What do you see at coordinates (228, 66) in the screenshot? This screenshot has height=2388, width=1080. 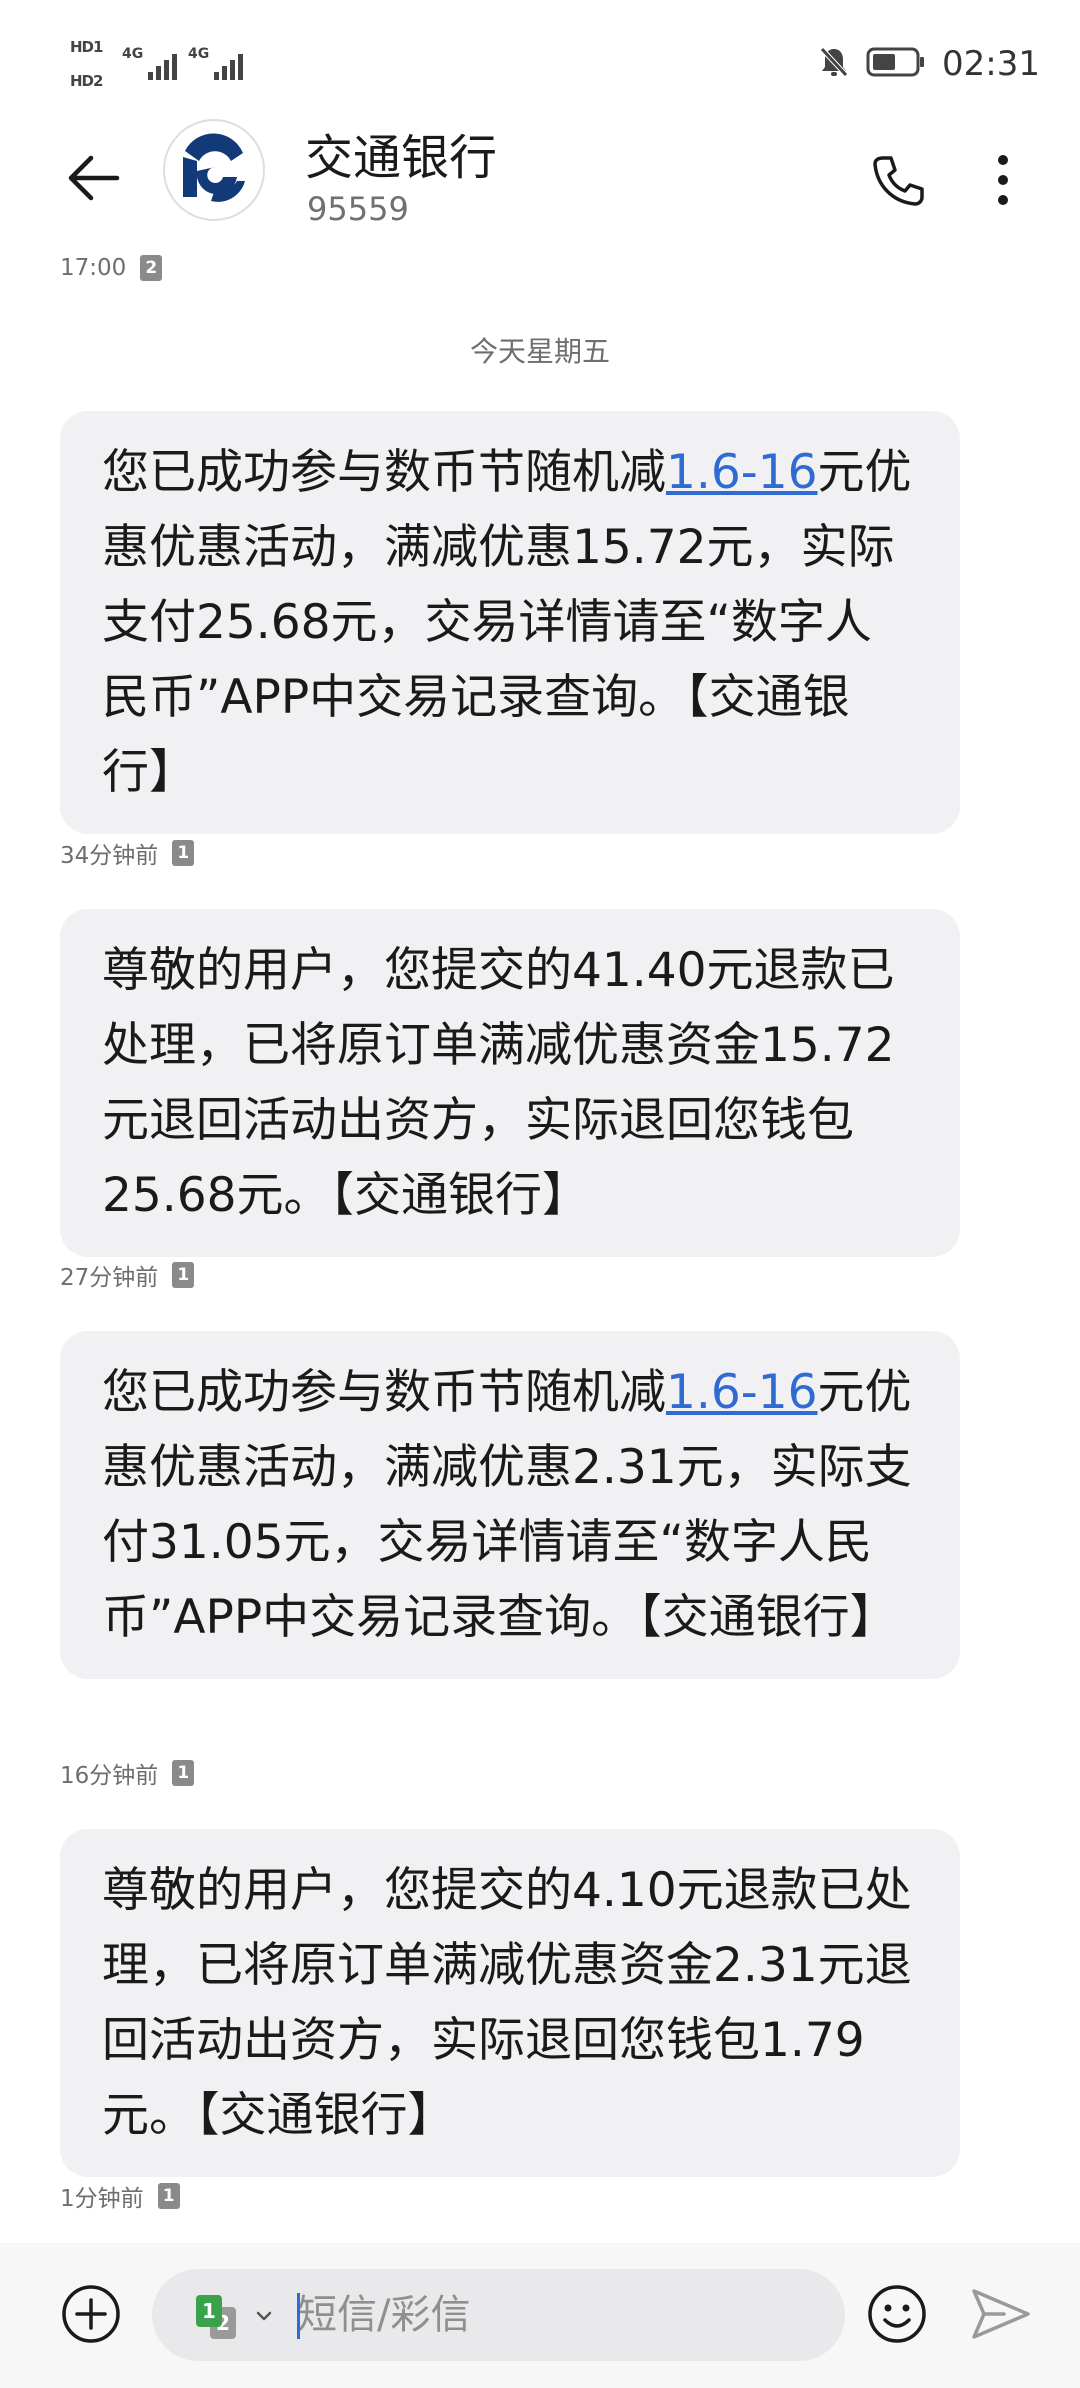 I see `signal-strength-2-icon` at bounding box center [228, 66].